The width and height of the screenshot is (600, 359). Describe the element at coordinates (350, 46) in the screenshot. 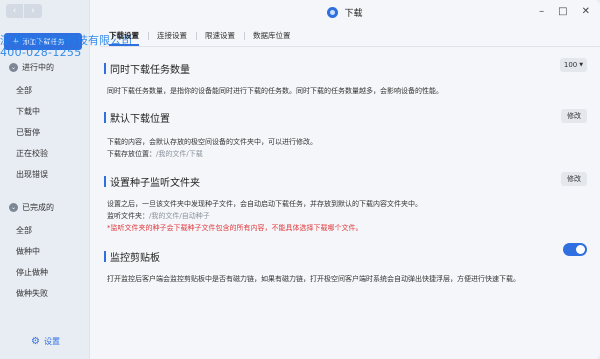

I see `tabs-divider` at that location.